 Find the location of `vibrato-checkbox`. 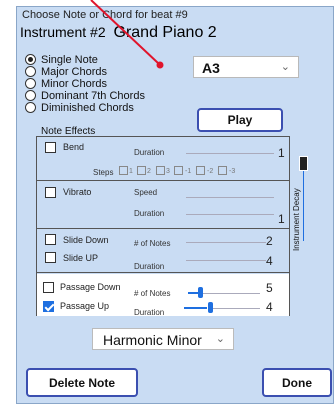

vibrato-checkbox is located at coordinates (50, 192).